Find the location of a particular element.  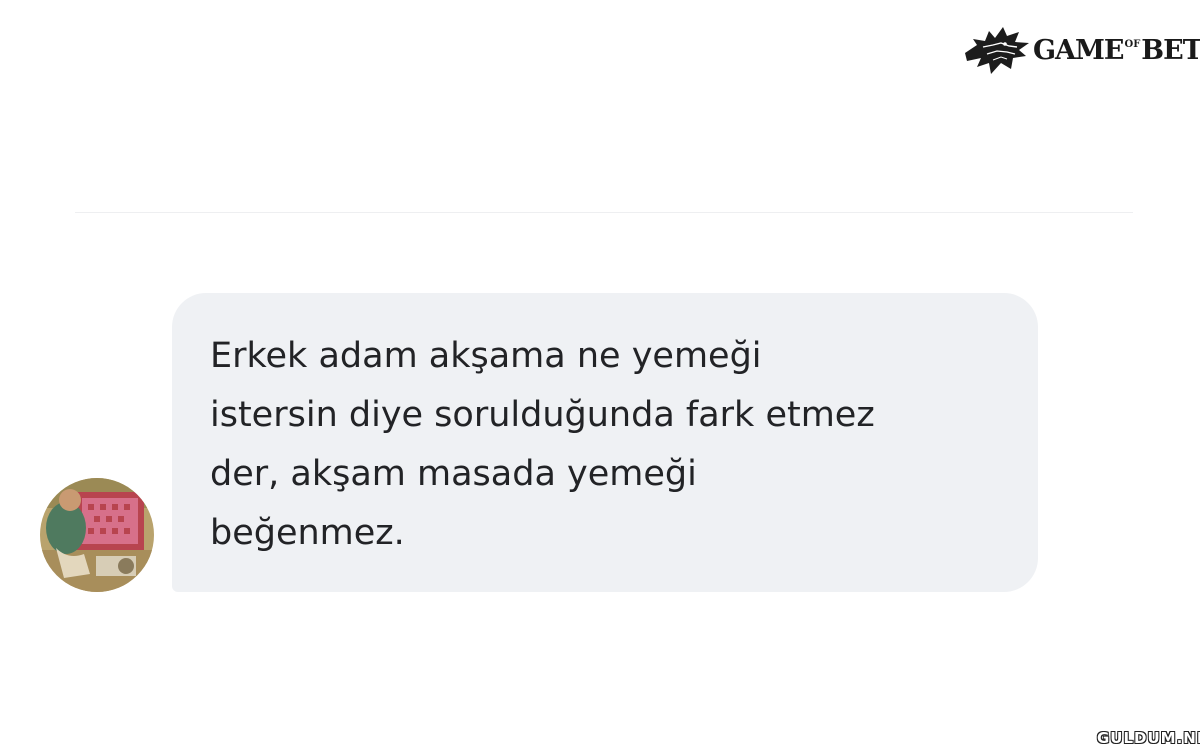

gameofbet-logo: GAME OF BET is located at coordinates (1081, 50).